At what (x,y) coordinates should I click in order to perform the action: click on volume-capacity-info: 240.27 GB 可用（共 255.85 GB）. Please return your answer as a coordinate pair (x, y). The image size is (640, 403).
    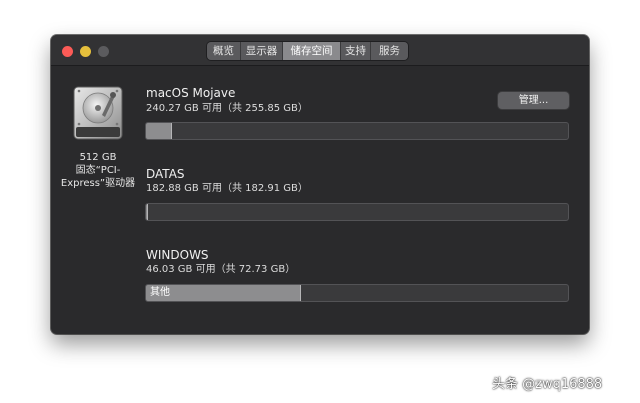
    Looking at the image, I should click on (227, 108).